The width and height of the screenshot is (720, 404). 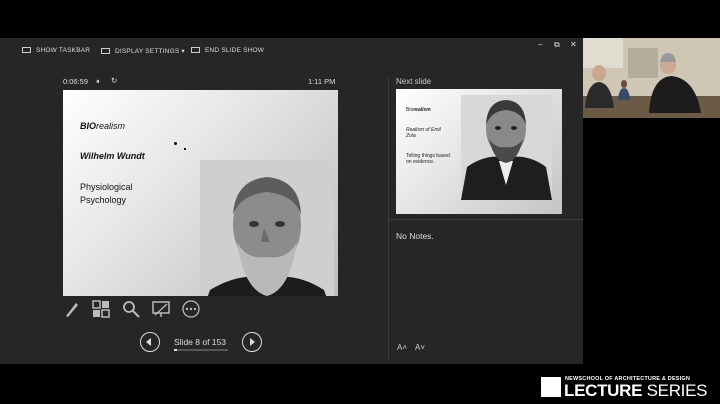 I want to click on speaker-notes: No Notes., so click(x=415, y=236).